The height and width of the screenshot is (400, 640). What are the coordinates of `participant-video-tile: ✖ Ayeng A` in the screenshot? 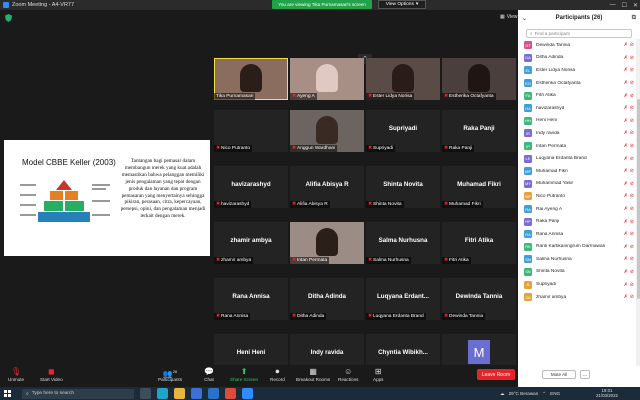 It's located at (327, 79).